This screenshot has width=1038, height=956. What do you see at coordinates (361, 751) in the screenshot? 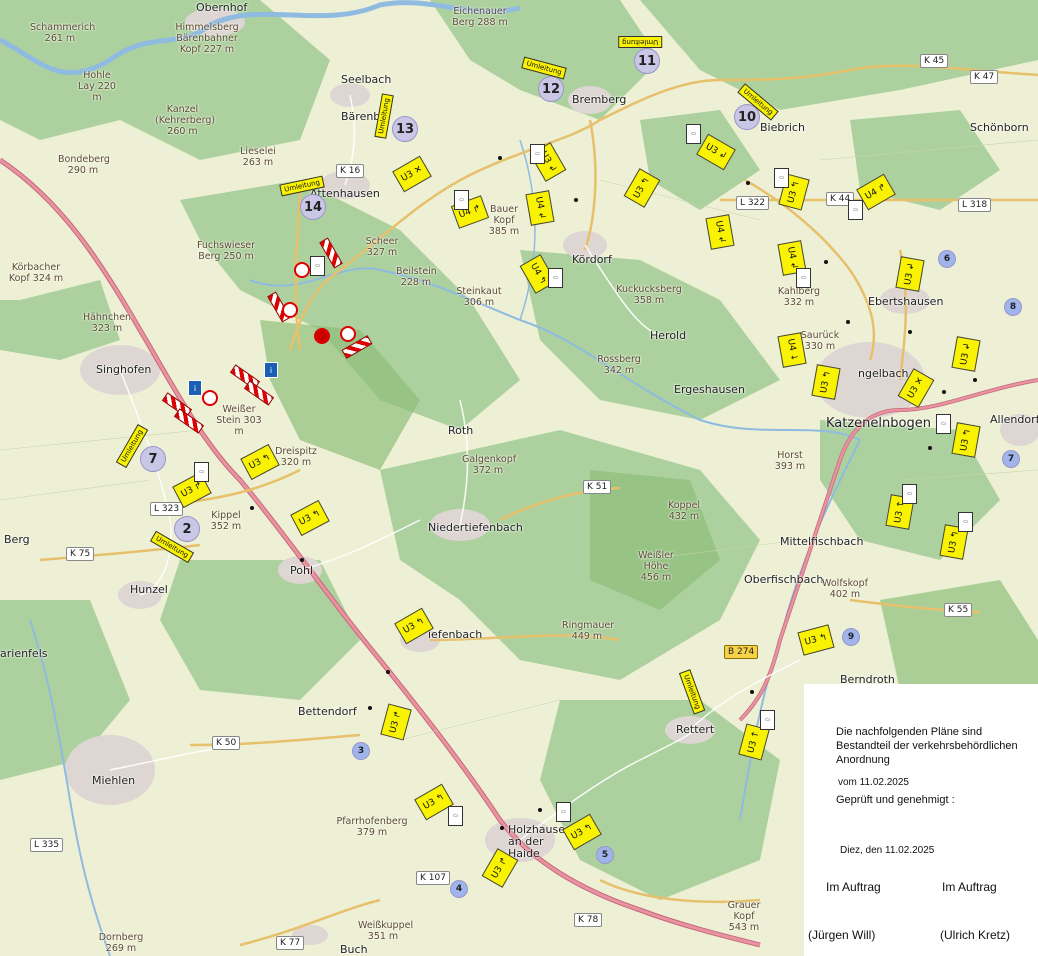
I see `route-number-badge: 3` at bounding box center [361, 751].